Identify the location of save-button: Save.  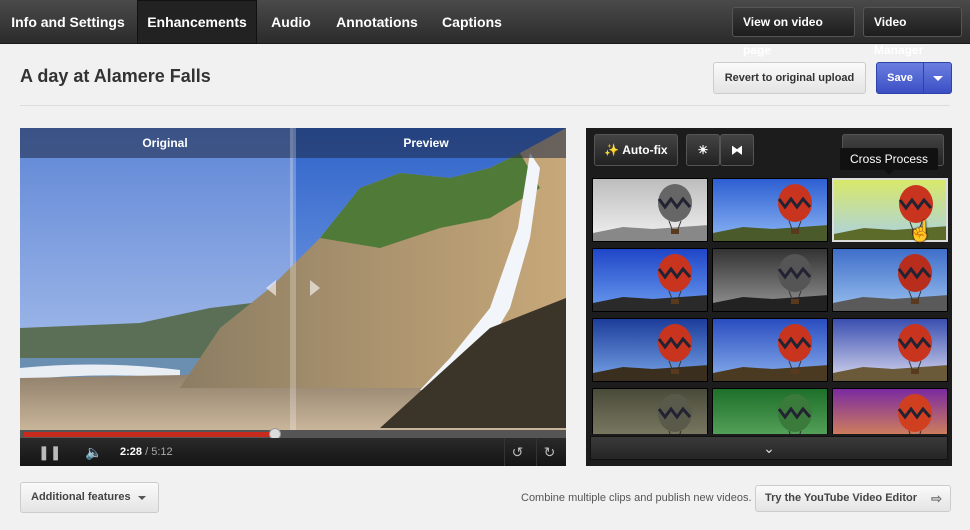
(914, 78).